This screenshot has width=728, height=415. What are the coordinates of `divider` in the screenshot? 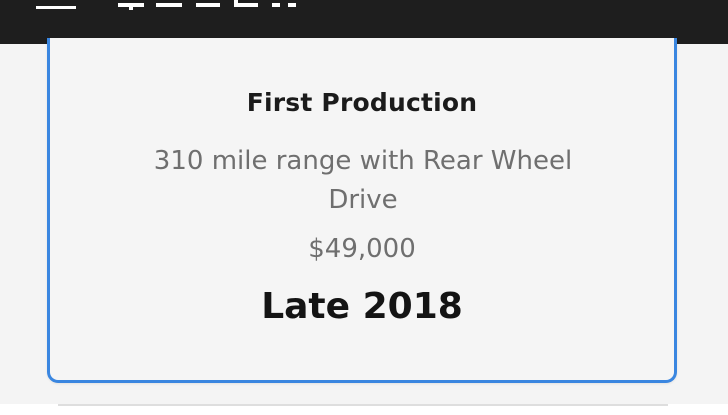 It's located at (363, 405).